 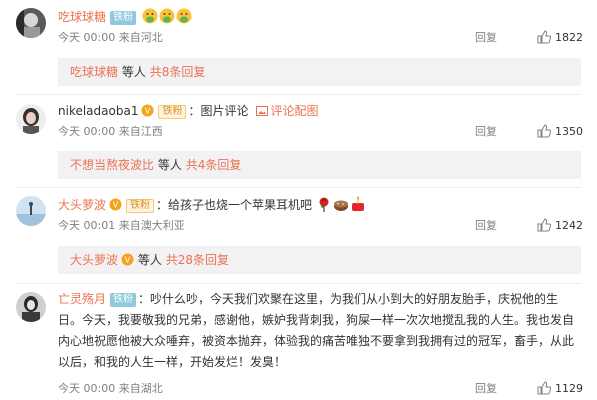 I want to click on comment-meta: 今天 00:00 来自河北, so click(x=110, y=37).